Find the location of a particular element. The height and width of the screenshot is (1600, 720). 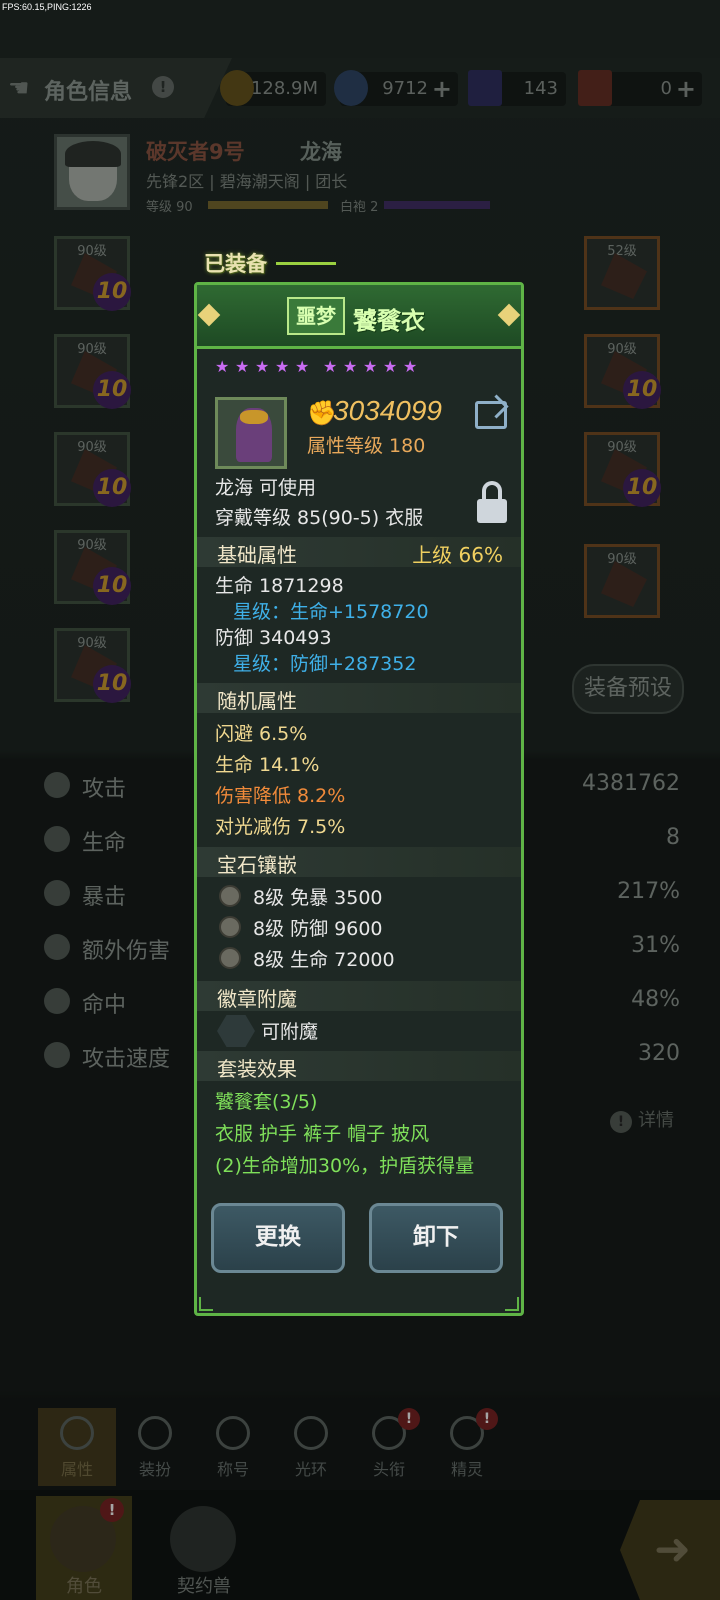

gem-line: 8级 免暴 3500 is located at coordinates (318, 898).